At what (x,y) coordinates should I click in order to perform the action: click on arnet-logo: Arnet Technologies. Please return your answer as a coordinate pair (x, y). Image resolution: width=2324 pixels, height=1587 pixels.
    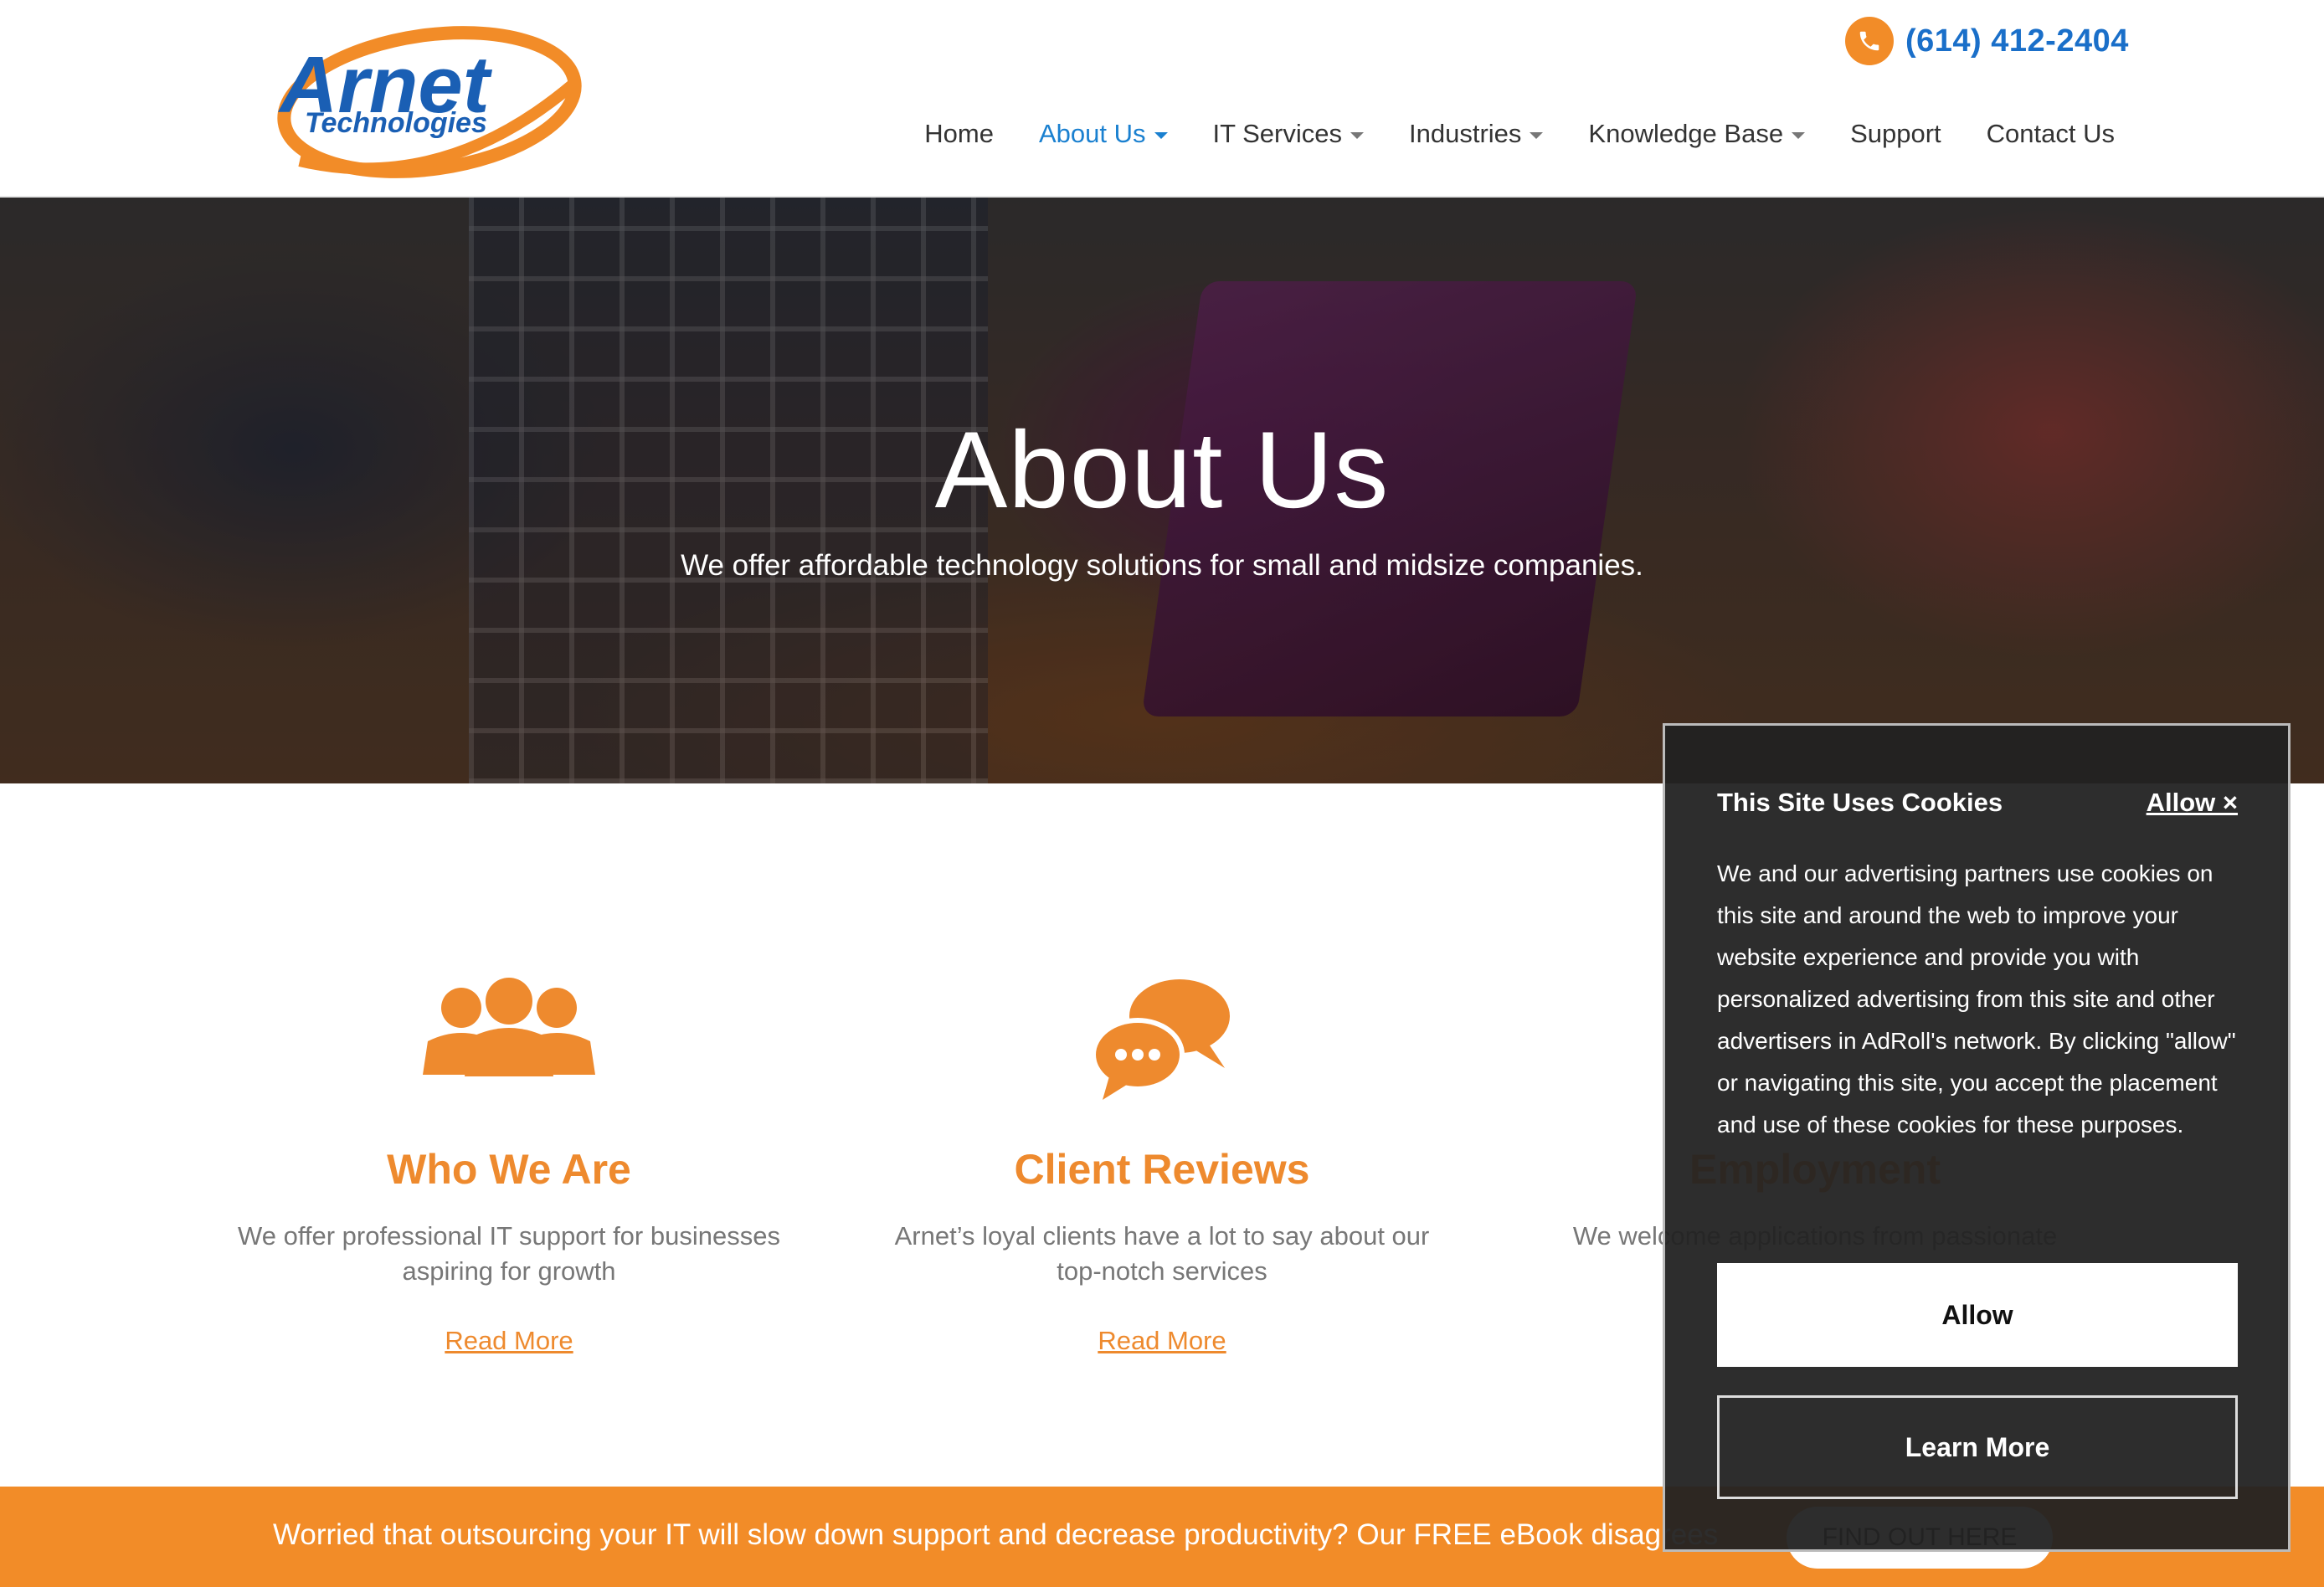
    Looking at the image, I should click on (430, 100).